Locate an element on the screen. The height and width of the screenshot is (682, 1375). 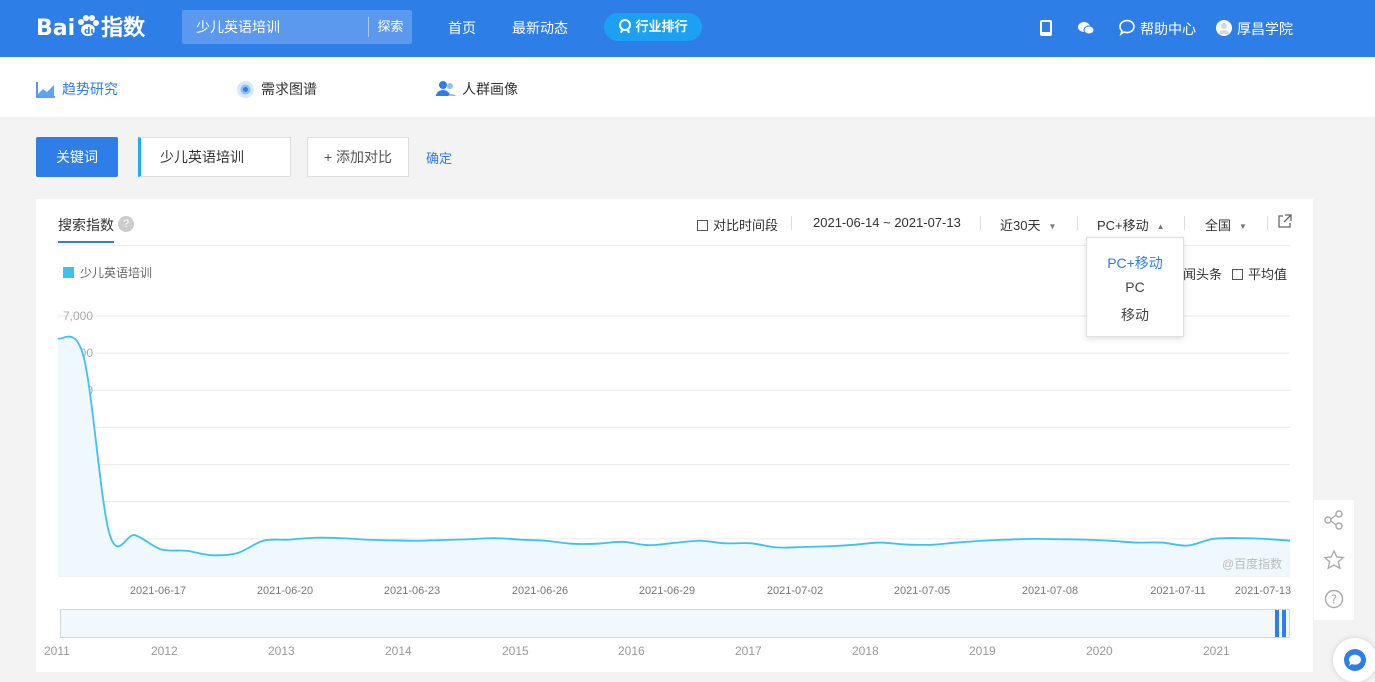
period-value: 近30天 is located at coordinates (1020, 225).